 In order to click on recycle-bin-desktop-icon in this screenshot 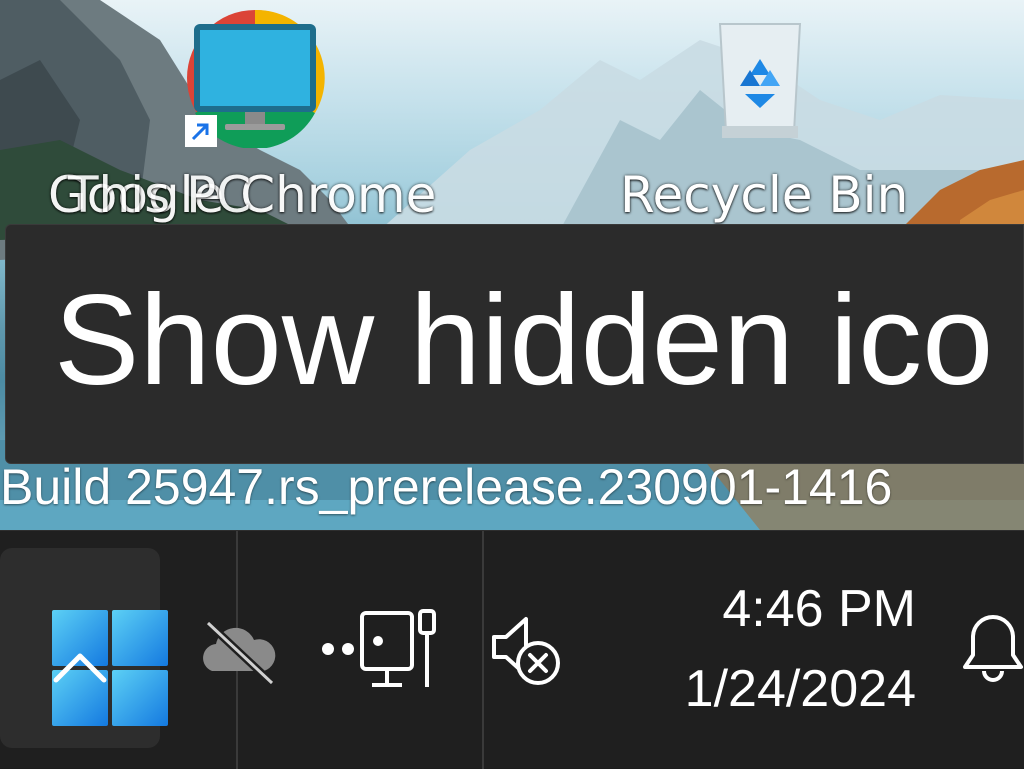, I will do `click(760, 80)`.